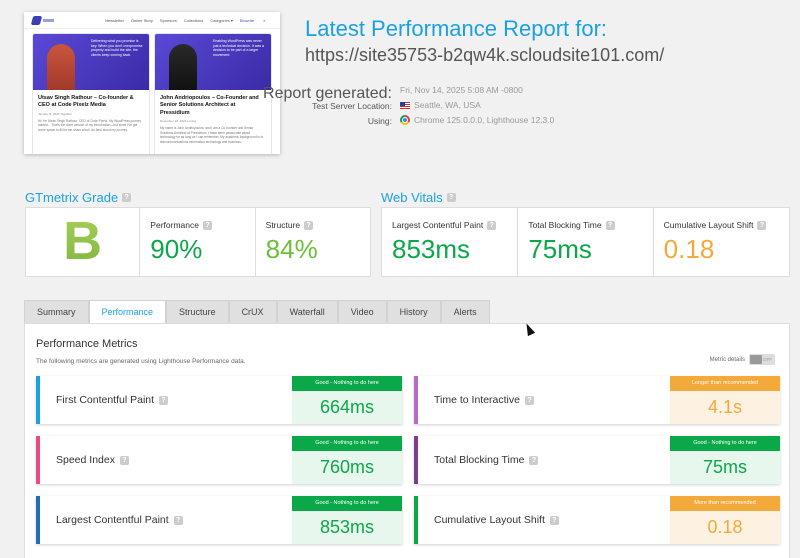 The image size is (800, 558). What do you see at coordinates (221, 20) in the screenshot?
I see `thumbnail-nav-item: Categories ▾` at bounding box center [221, 20].